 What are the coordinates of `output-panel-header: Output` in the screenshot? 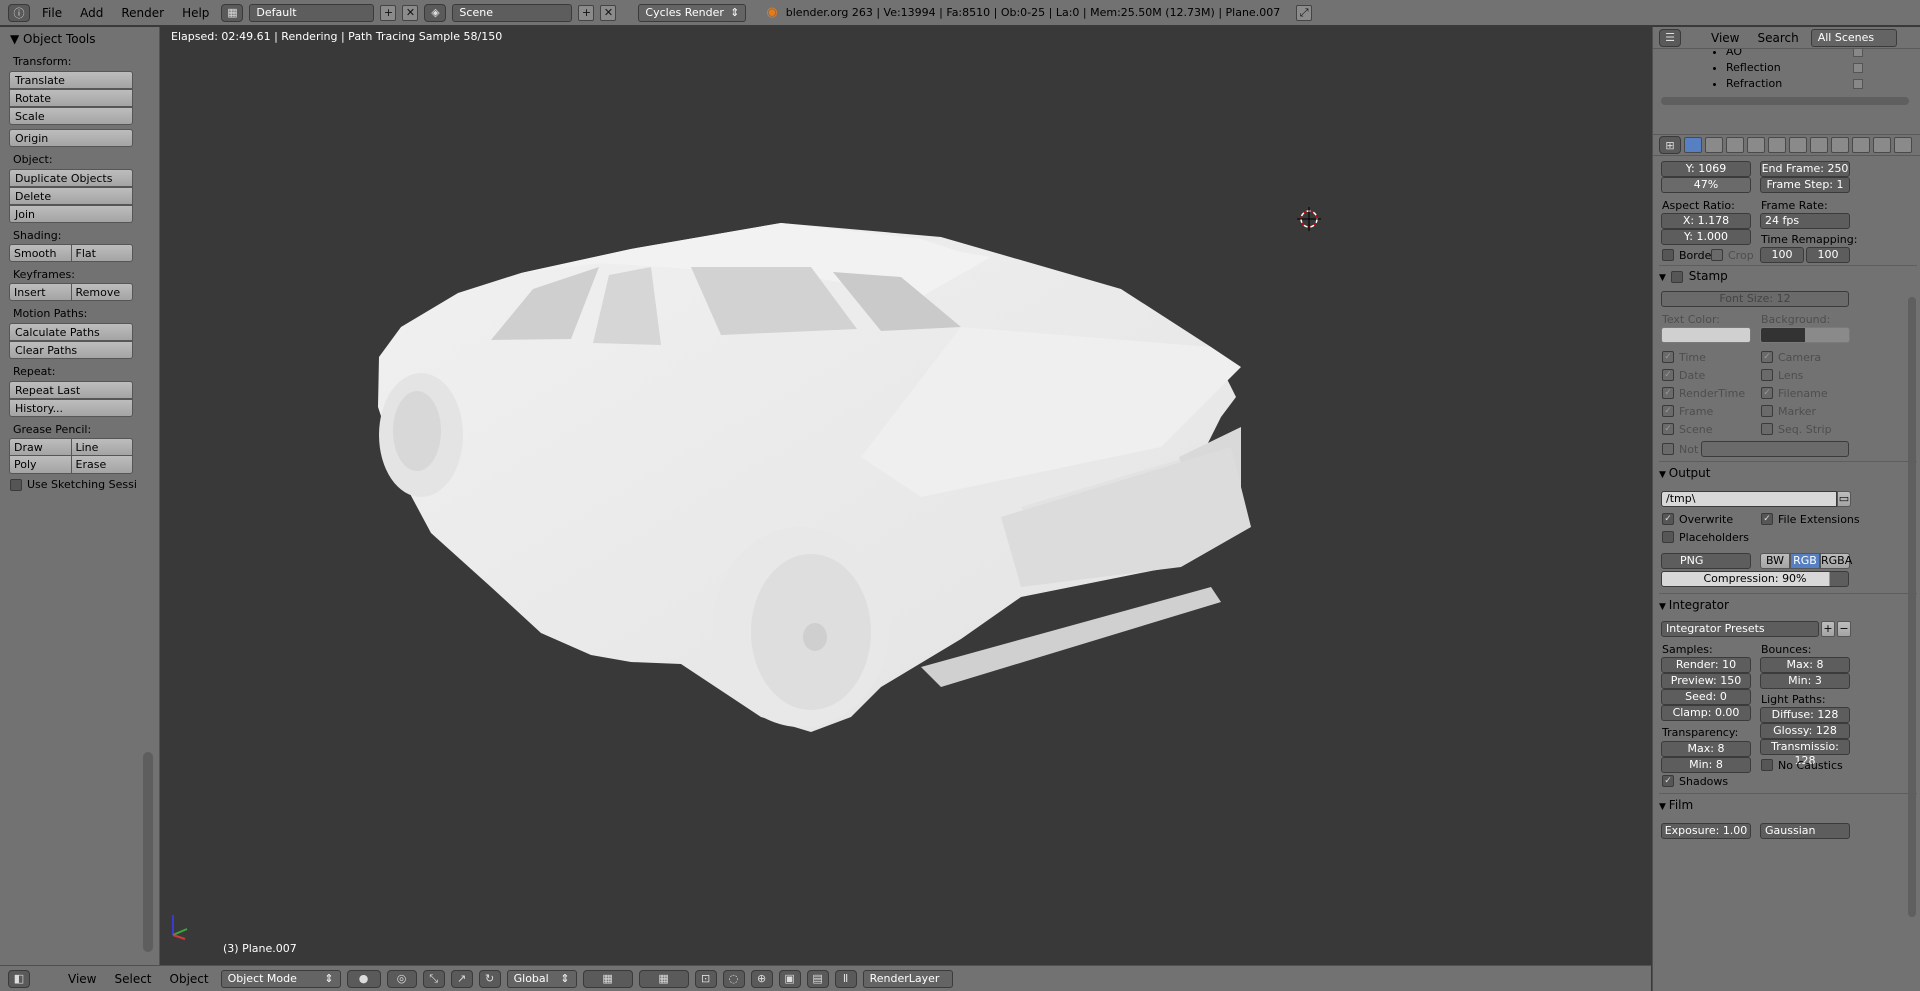 It's located at (1685, 473).